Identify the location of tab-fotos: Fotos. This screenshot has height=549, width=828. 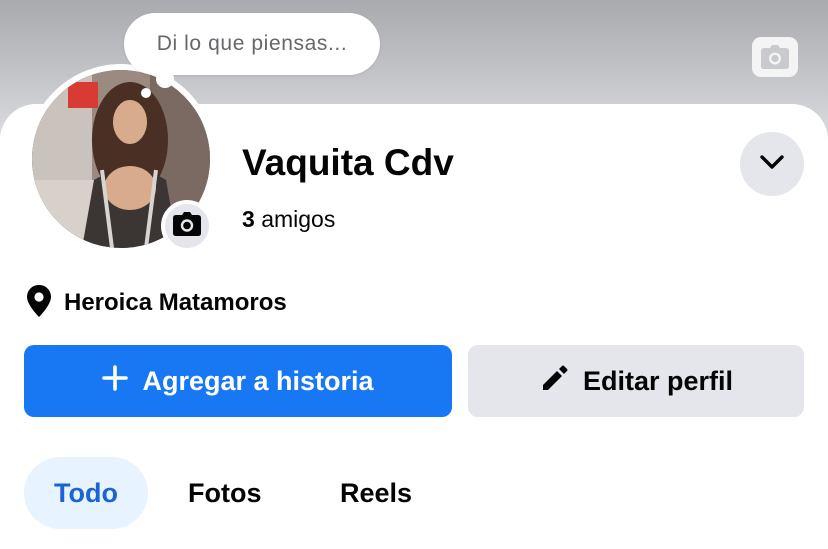
(225, 493).